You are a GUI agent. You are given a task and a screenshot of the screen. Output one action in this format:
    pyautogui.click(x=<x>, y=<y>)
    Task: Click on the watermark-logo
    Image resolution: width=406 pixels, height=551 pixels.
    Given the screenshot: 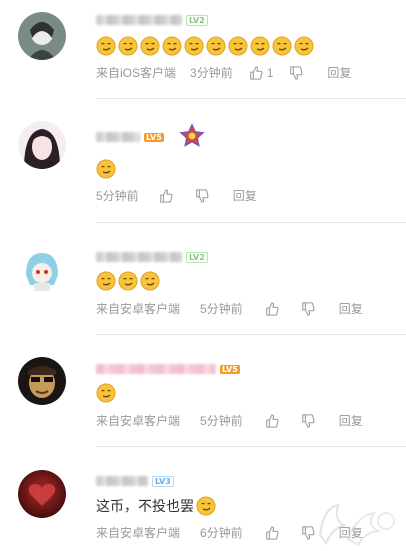 What is the action you would take?
    pyautogui.click(x=356, y=525)
    